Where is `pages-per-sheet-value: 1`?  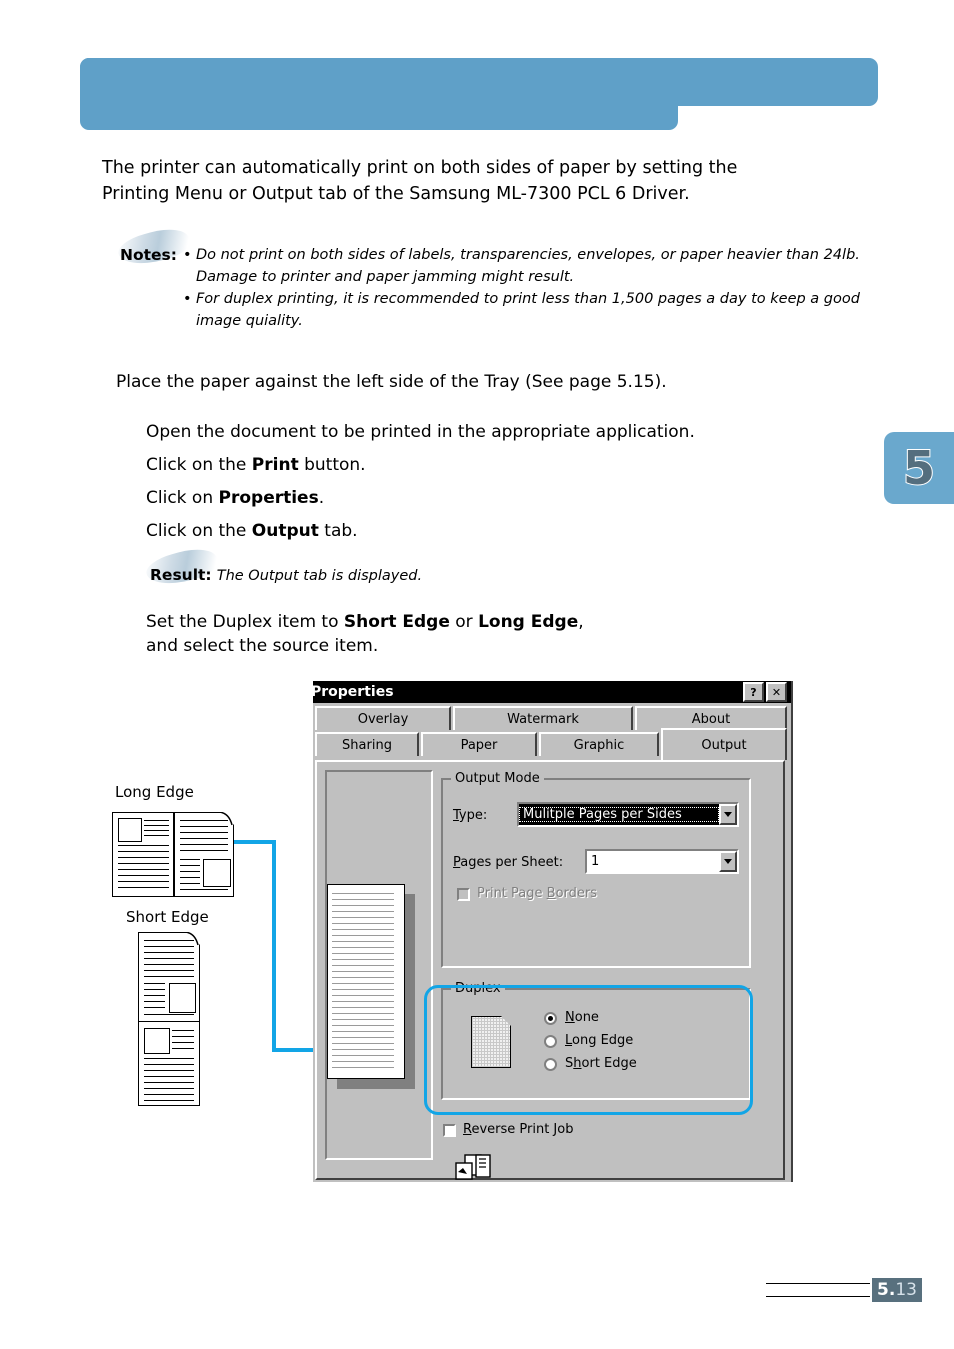
pages-per-sheet-value: 1 is located at coordinates (595, 861).